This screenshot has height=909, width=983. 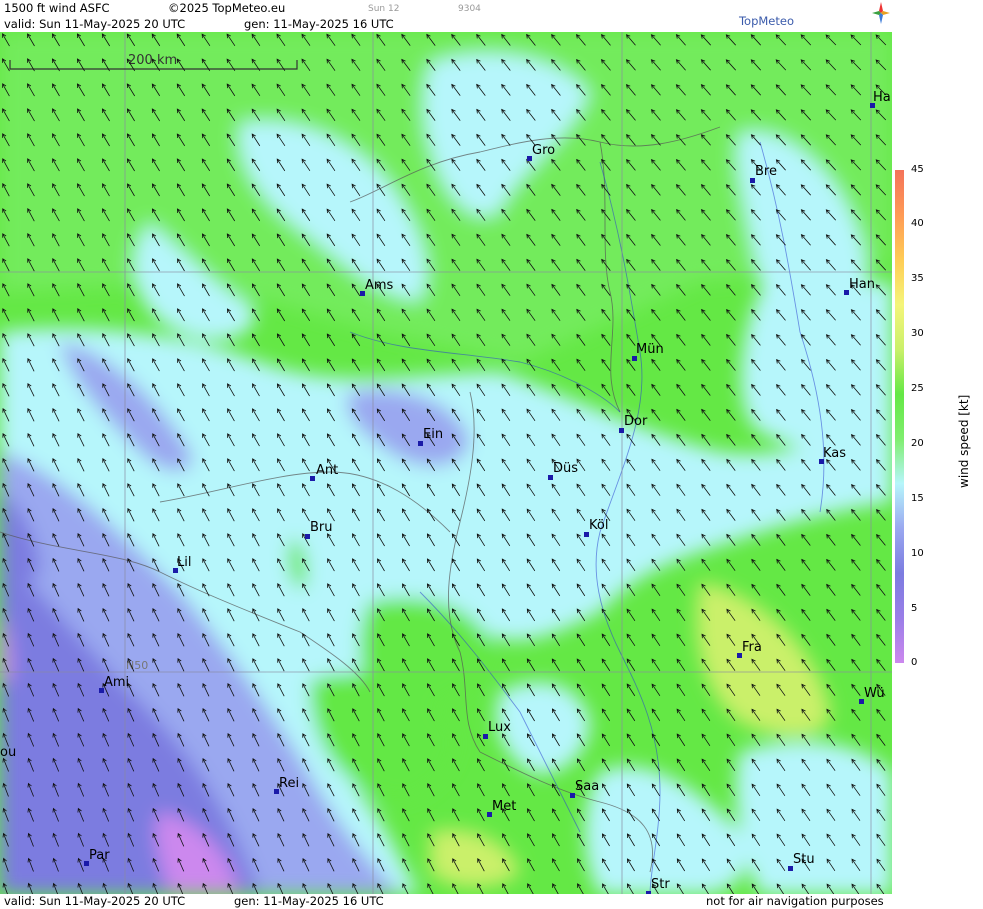 I want to click on city-label: Rei, so click(x=289, y=783).